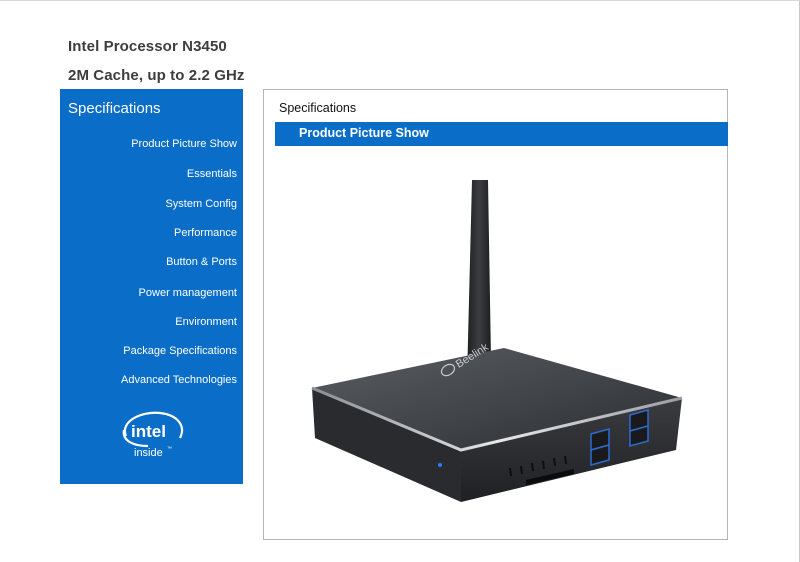 The image size is (800, 562). I want to click on top-divider, so click(400, 0).